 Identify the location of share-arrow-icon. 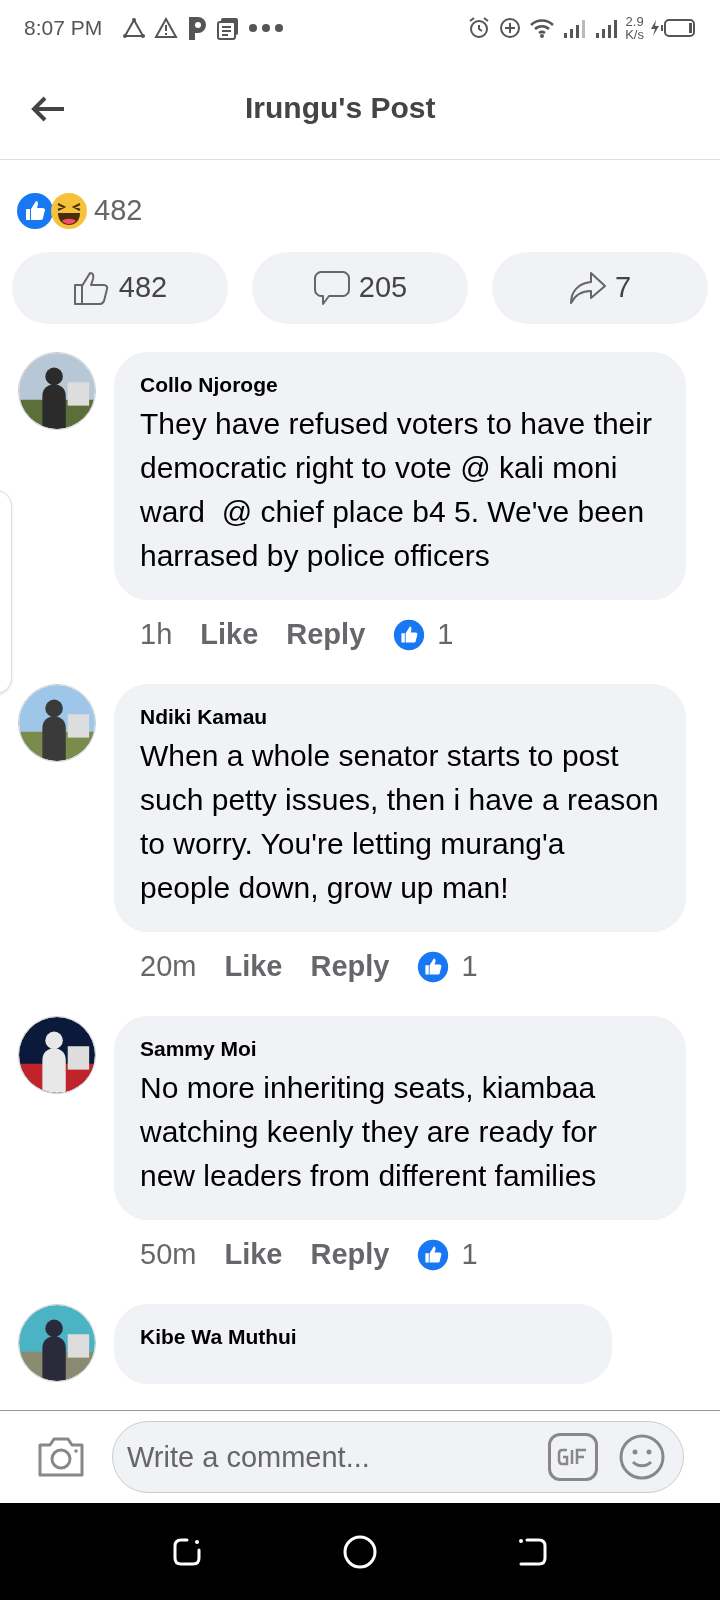
(587, 288).